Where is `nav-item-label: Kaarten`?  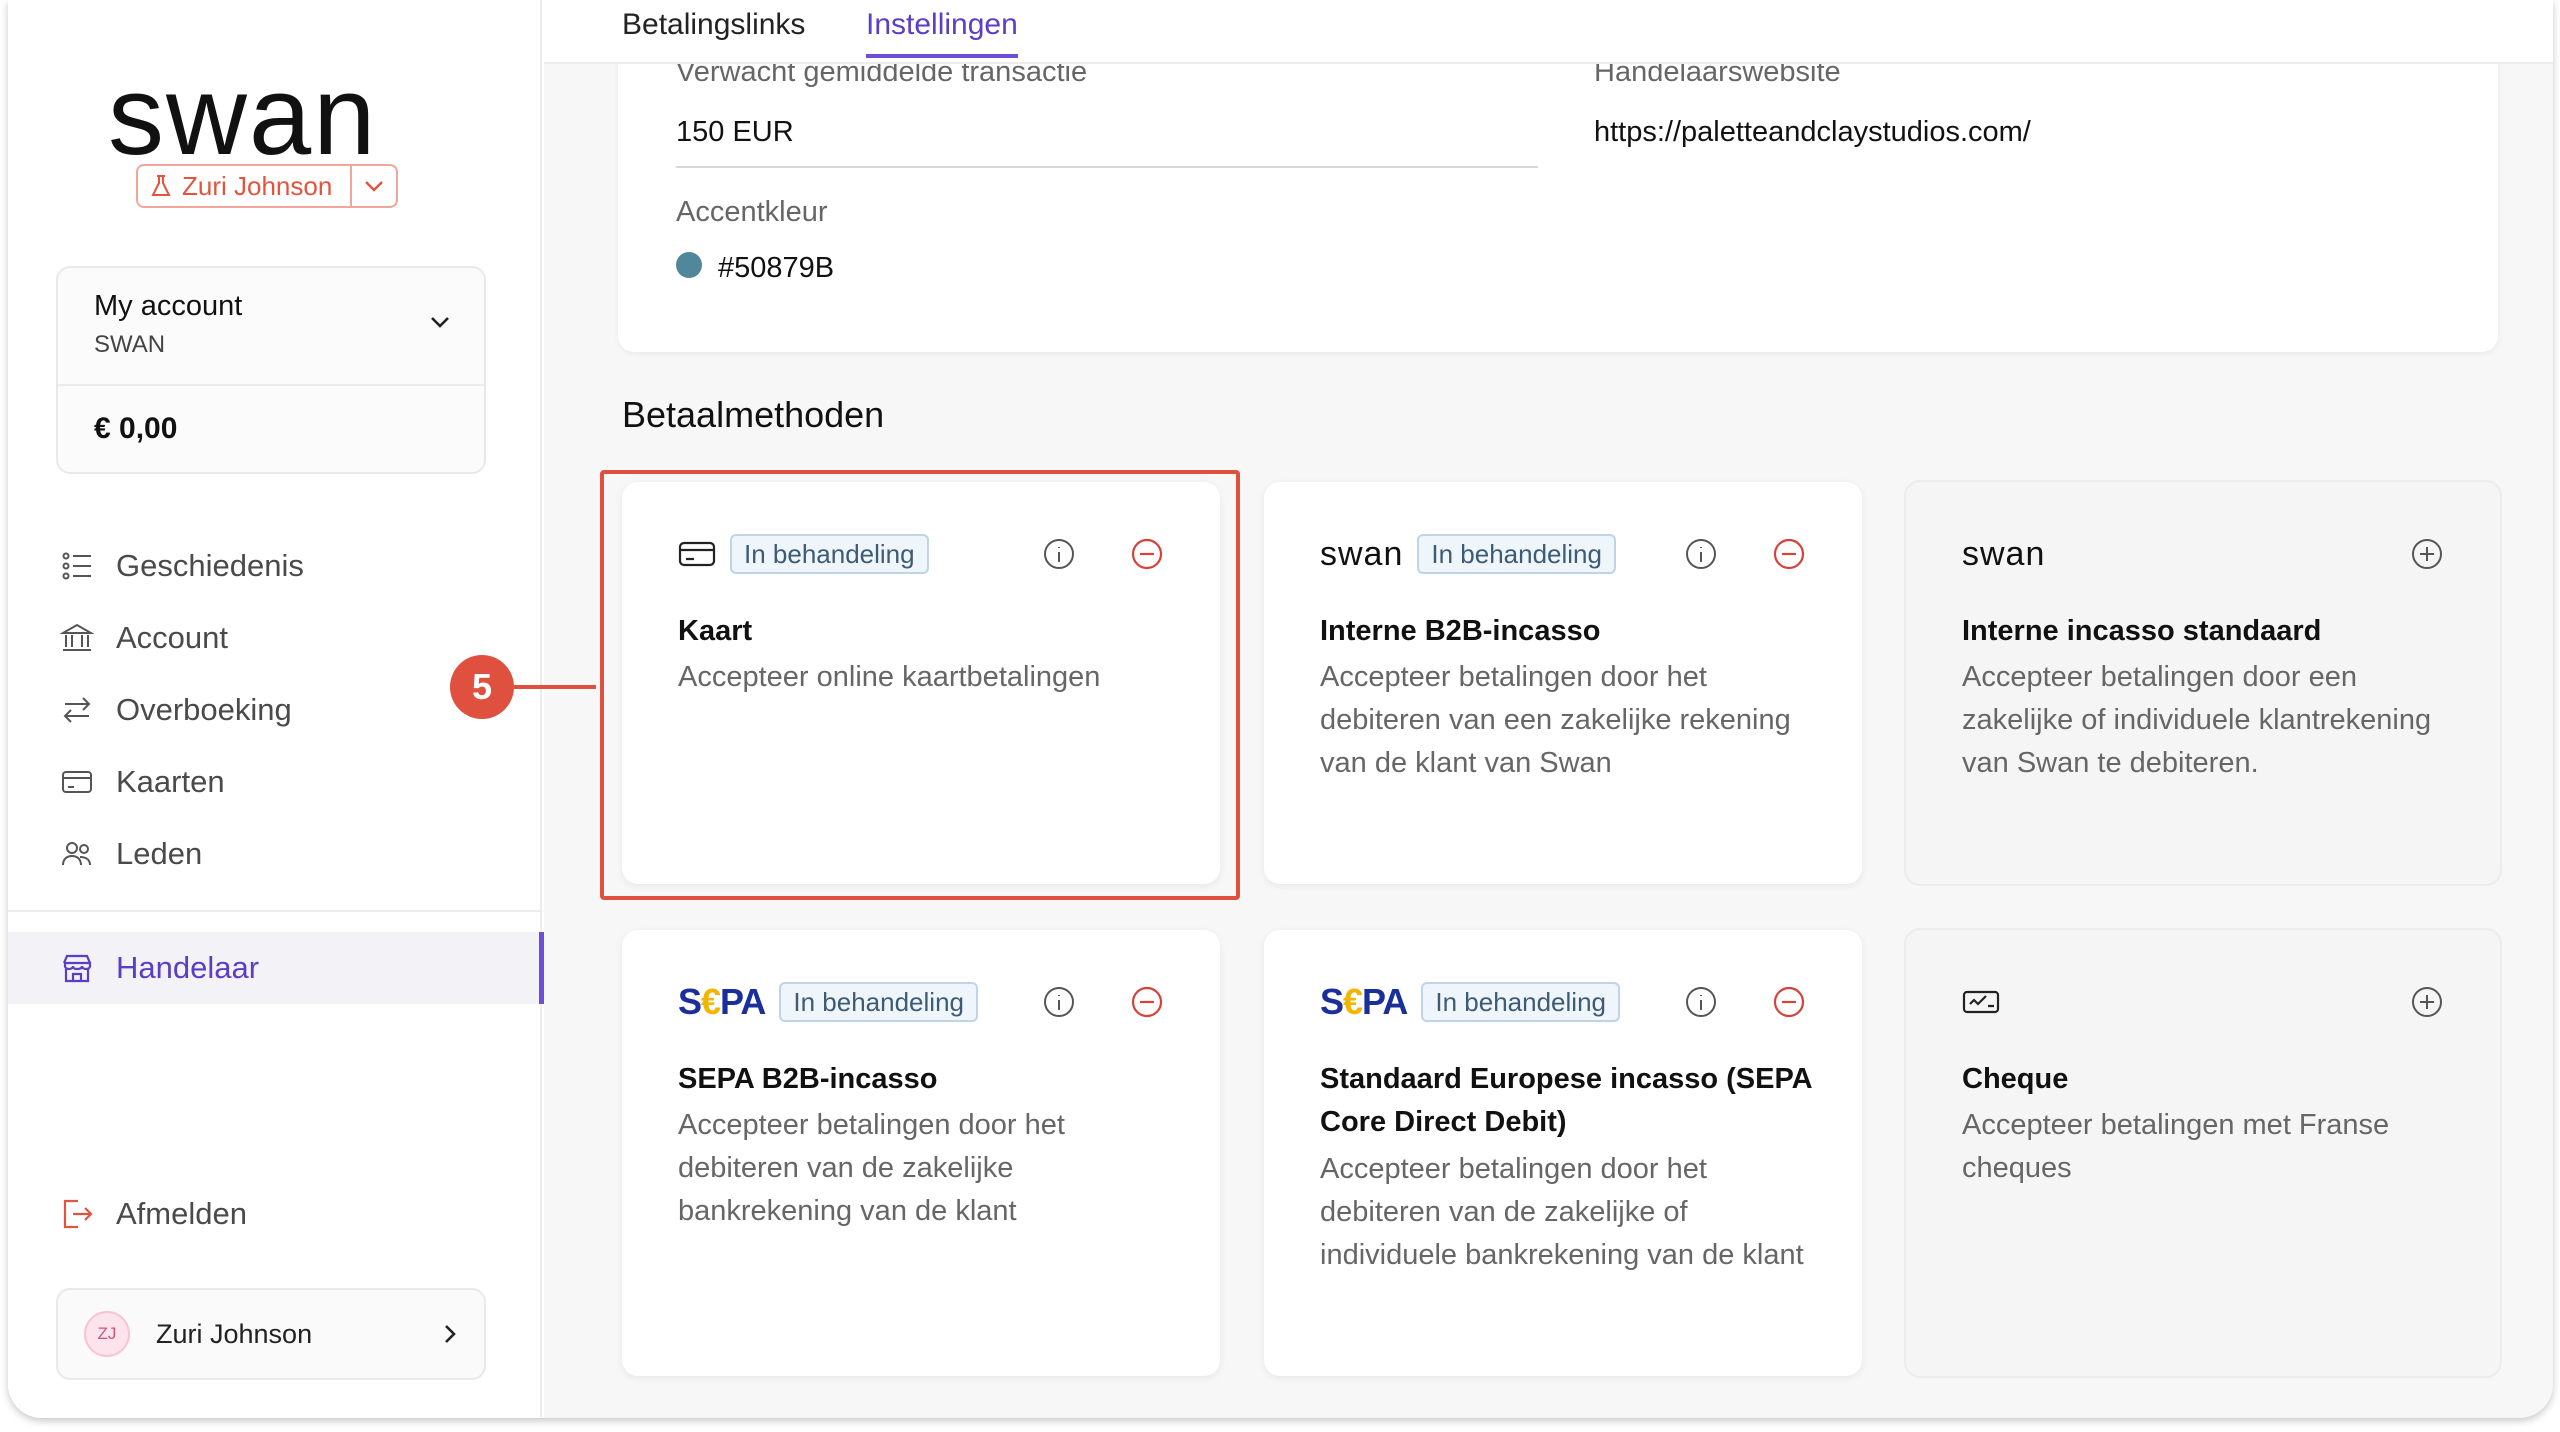 nav-item-label: Kaarten is located at coordinates (170, 781).